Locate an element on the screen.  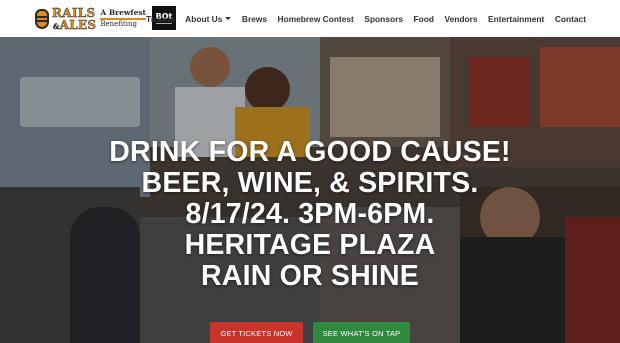
logo-tagline-2: Benefiting is located at coordinates (119, 23).